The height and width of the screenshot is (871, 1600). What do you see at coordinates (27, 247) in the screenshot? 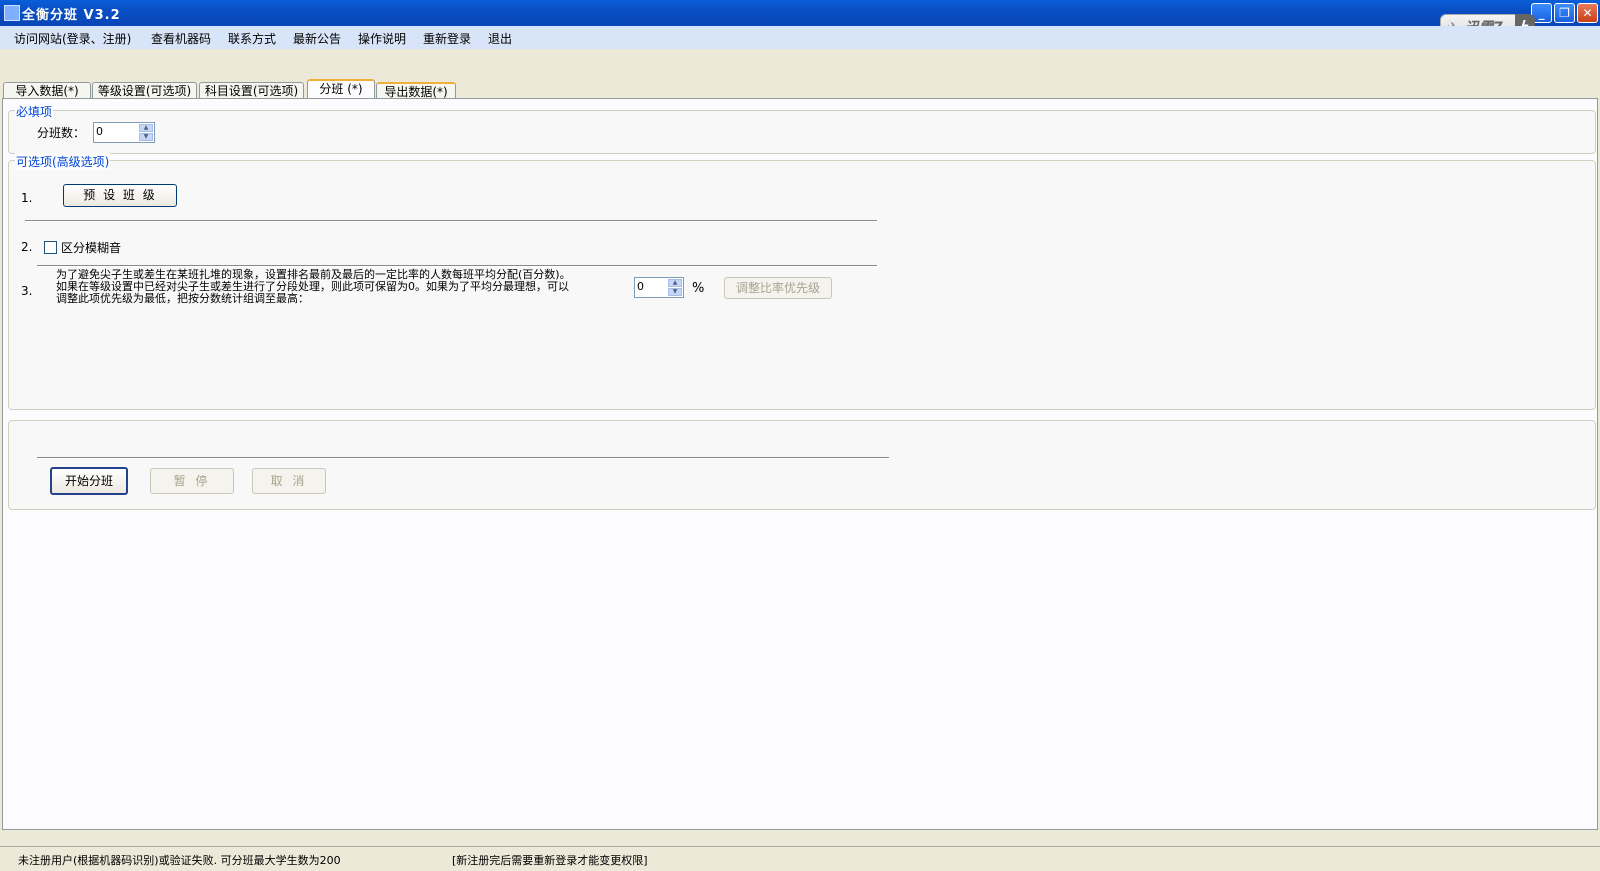
I see `item-2-number: 2.` at bounding box center [27, 247].